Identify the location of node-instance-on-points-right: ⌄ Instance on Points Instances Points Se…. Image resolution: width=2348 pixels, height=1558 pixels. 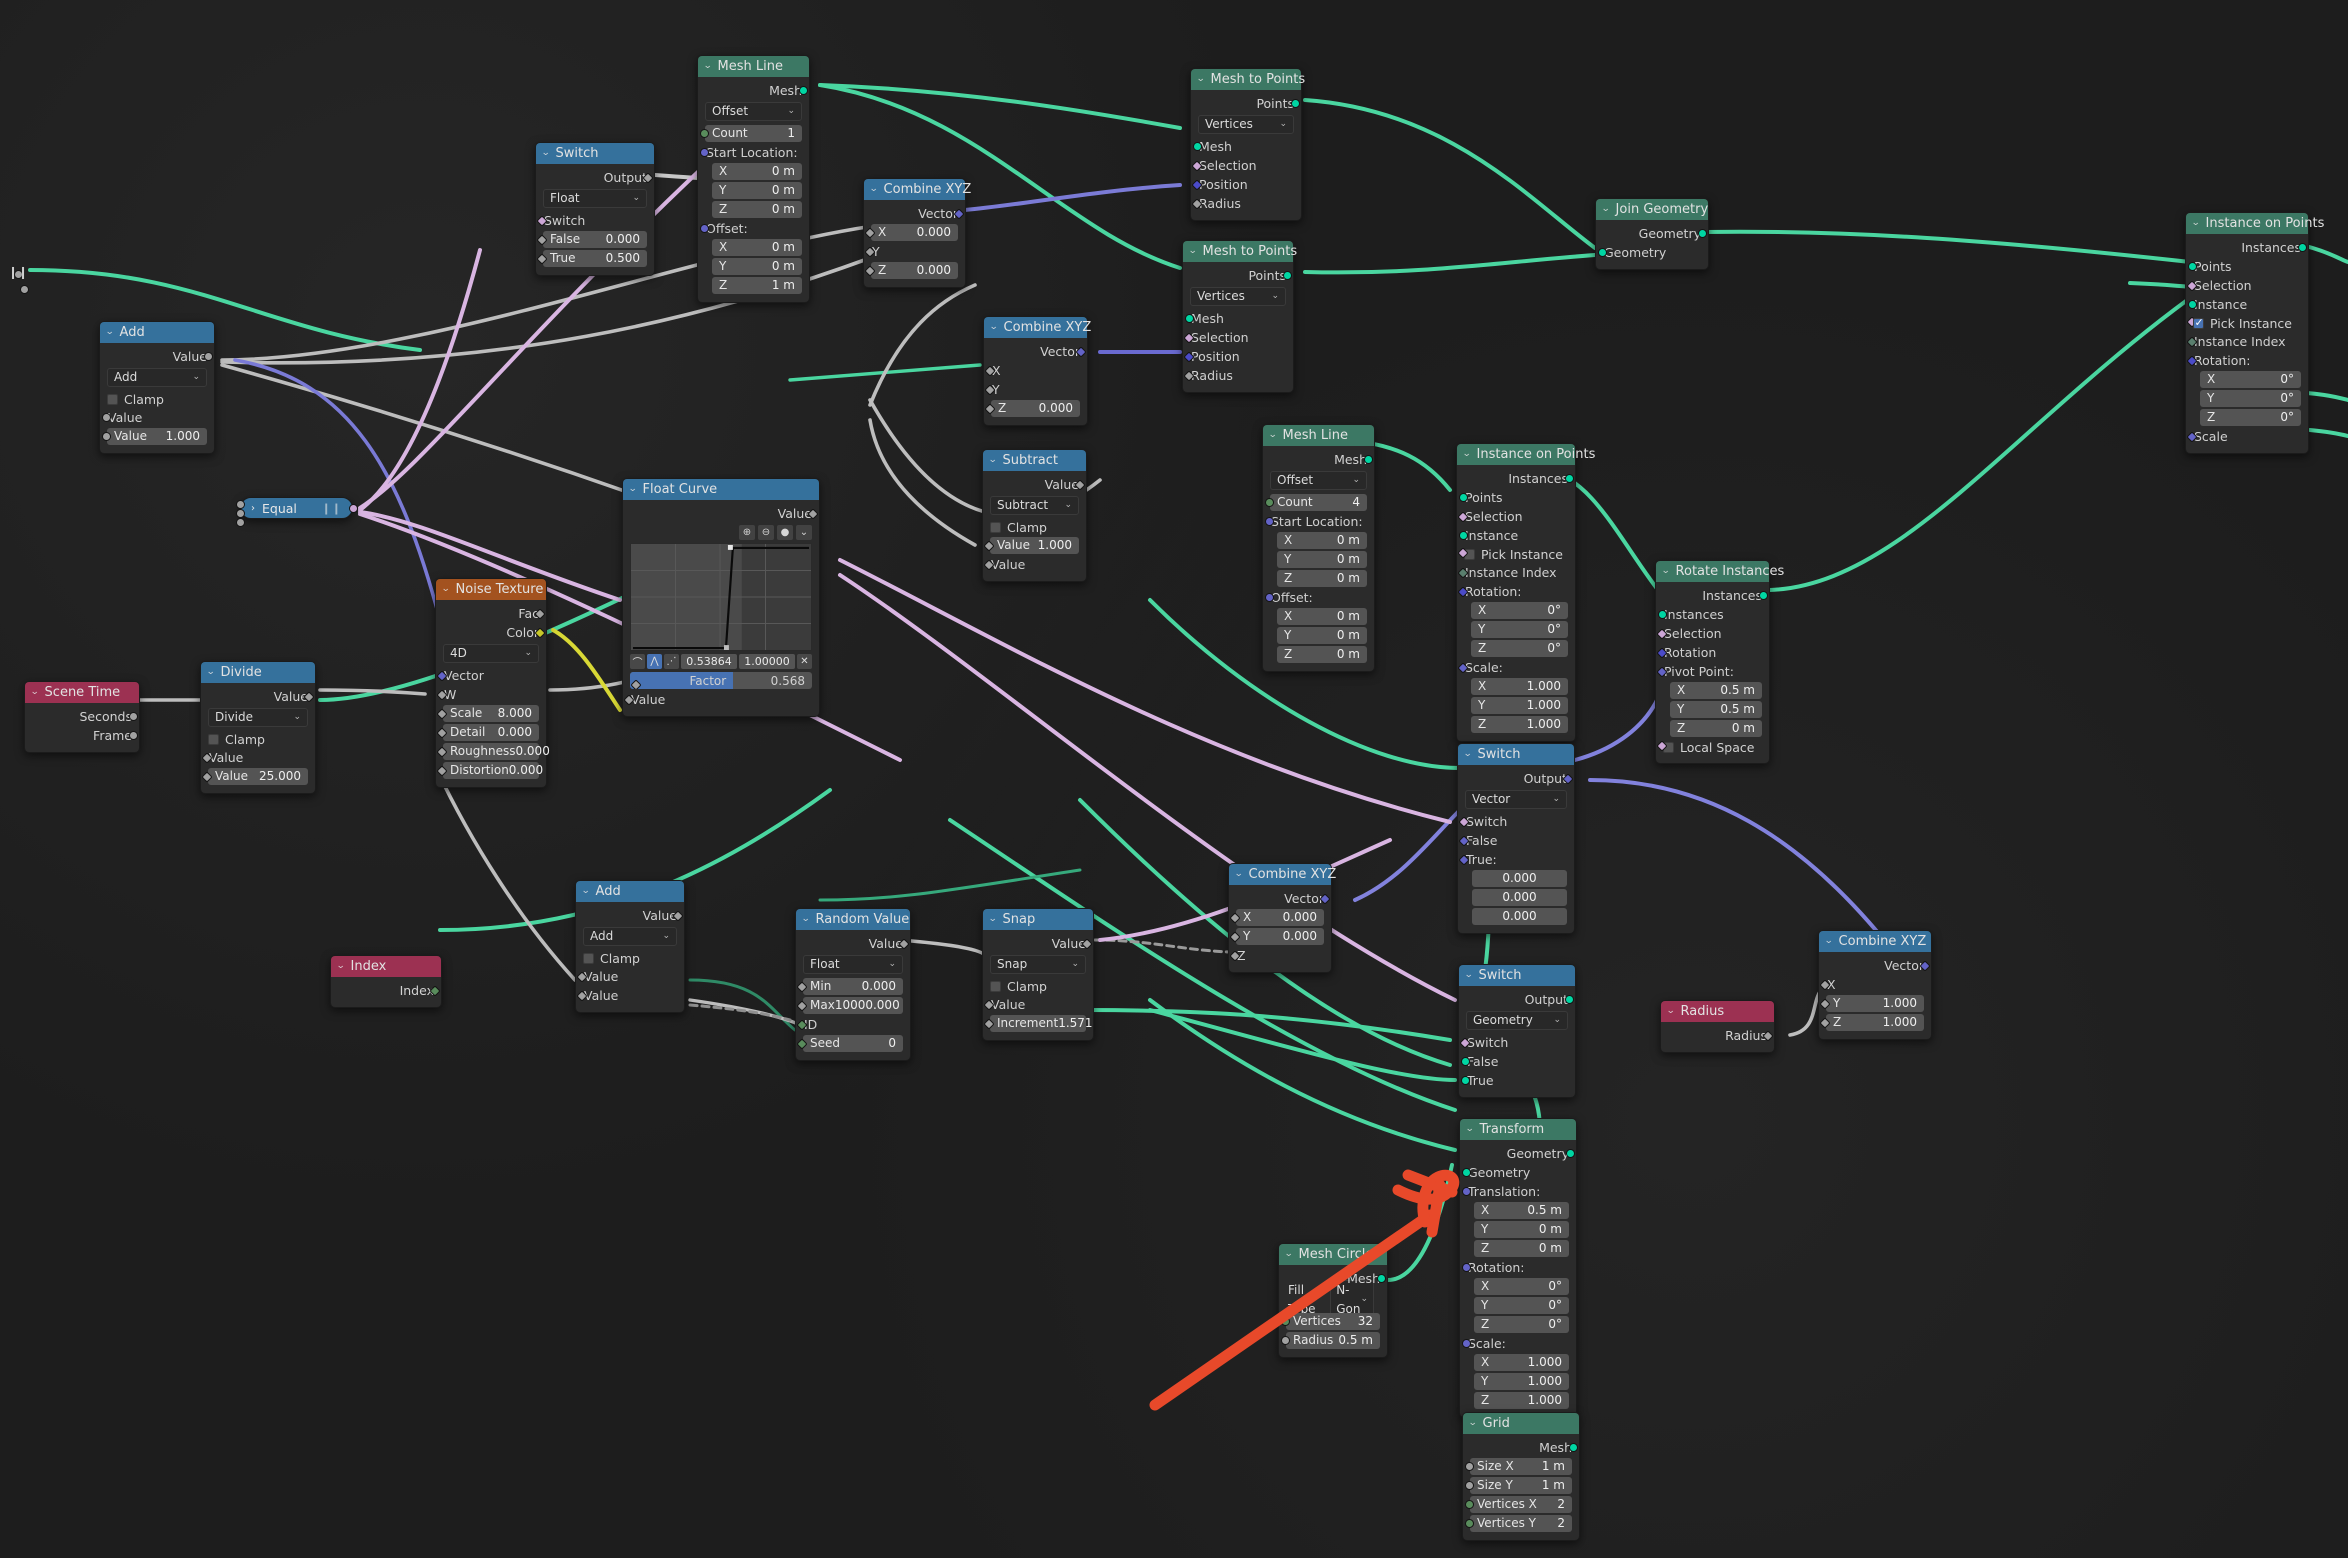
(2254, 333).